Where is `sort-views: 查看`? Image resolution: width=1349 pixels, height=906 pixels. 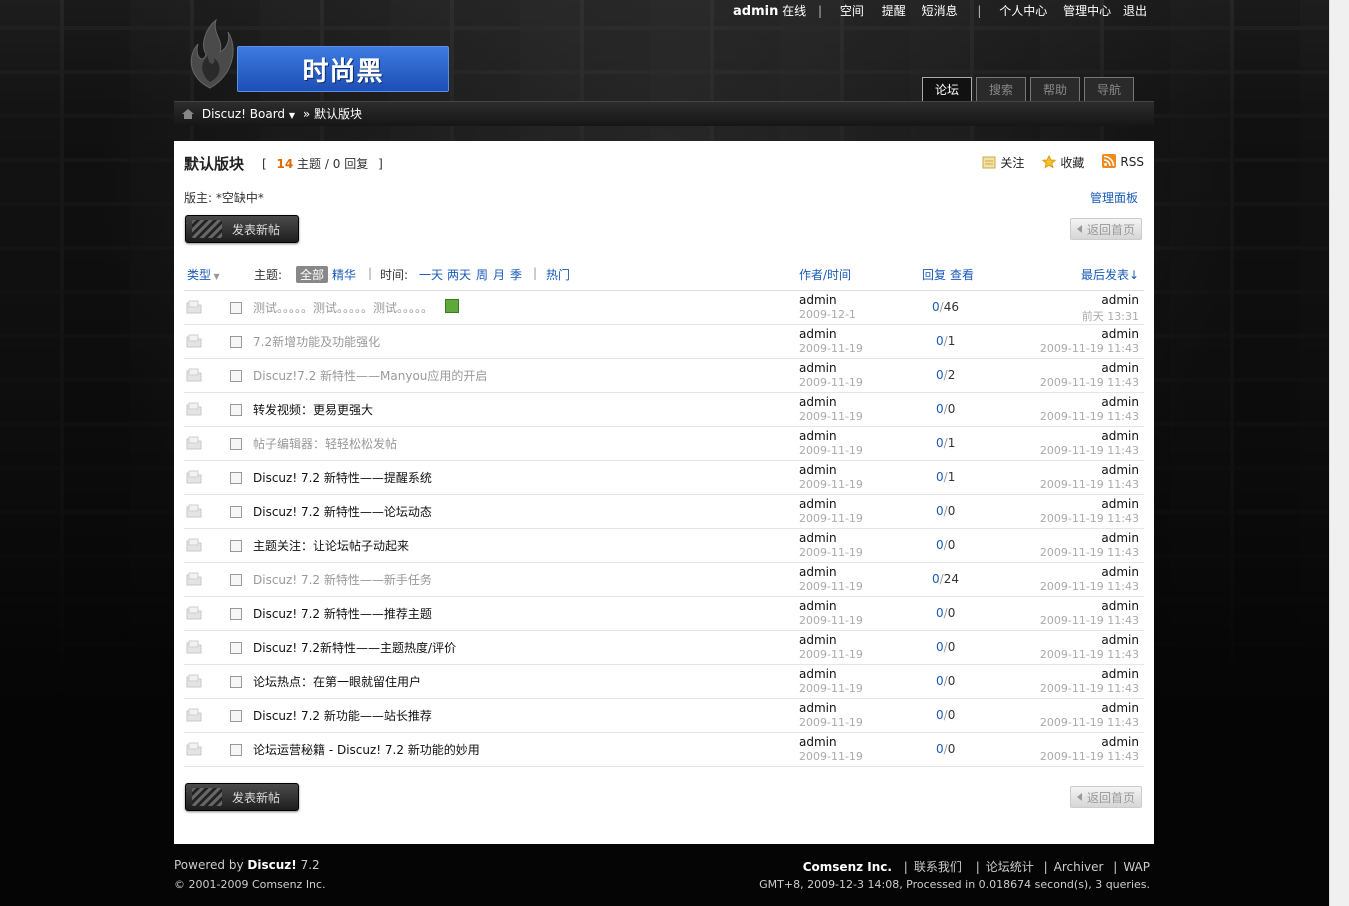
sort-views: 查看 is located at coordinates (962, 274).